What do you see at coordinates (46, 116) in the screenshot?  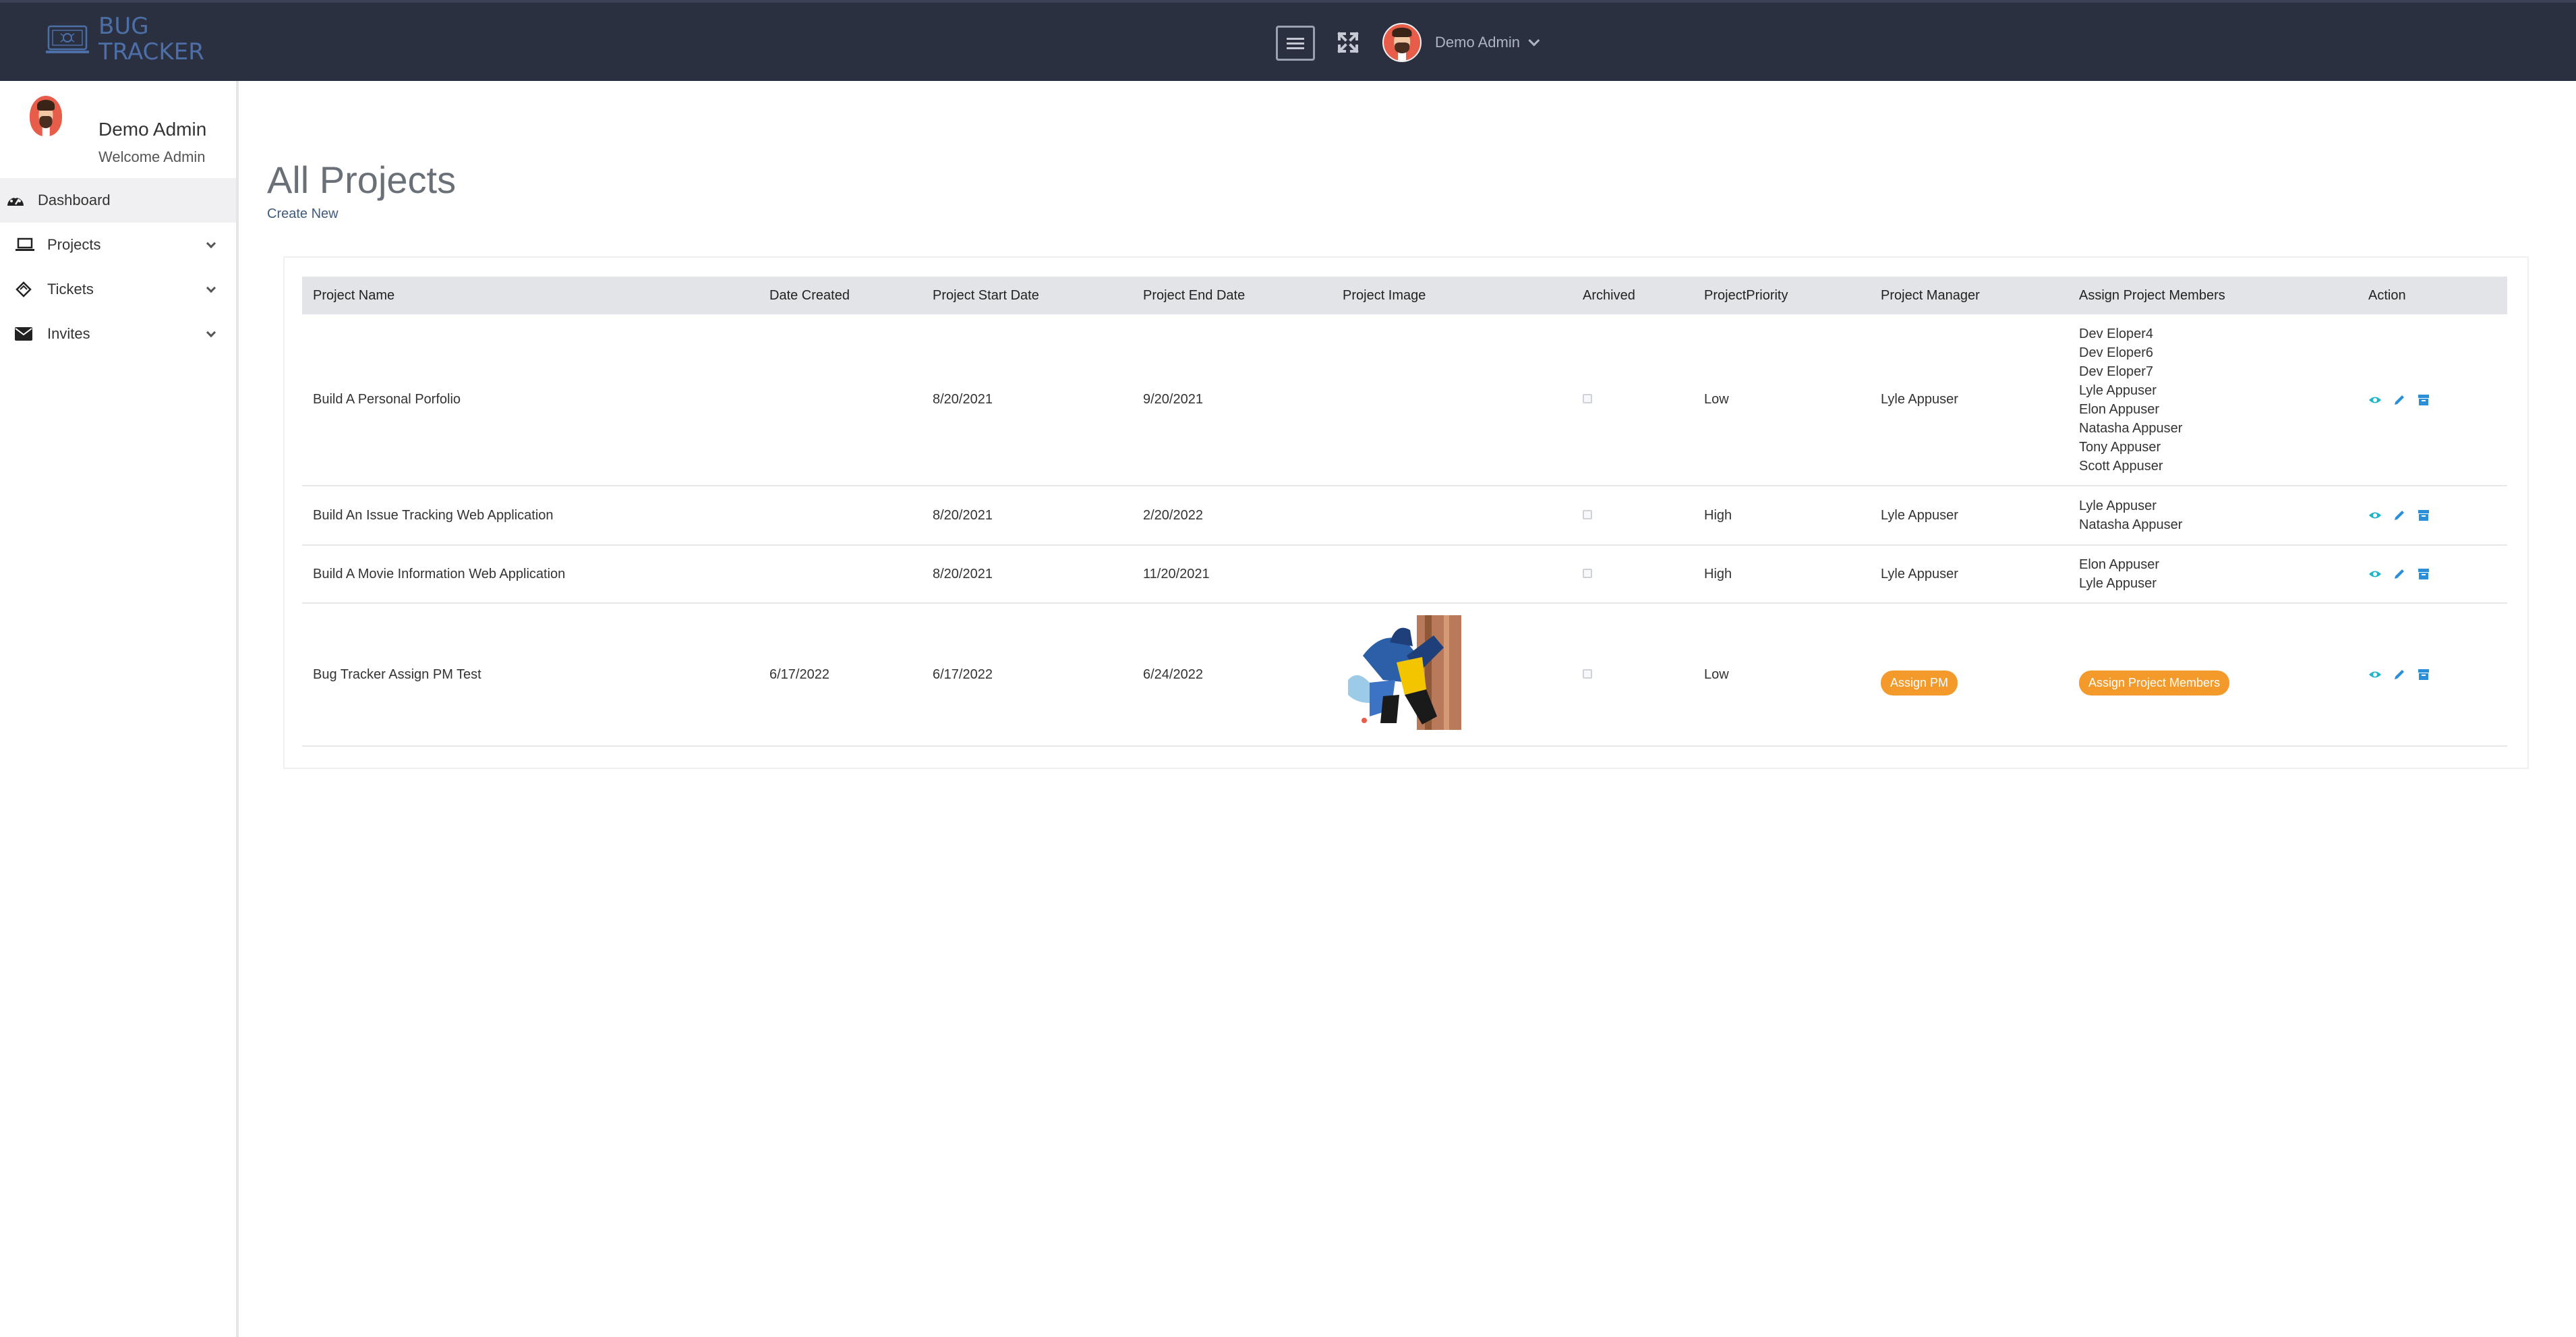 I see `sidebar-avatar` at bounding box center [46, 116].